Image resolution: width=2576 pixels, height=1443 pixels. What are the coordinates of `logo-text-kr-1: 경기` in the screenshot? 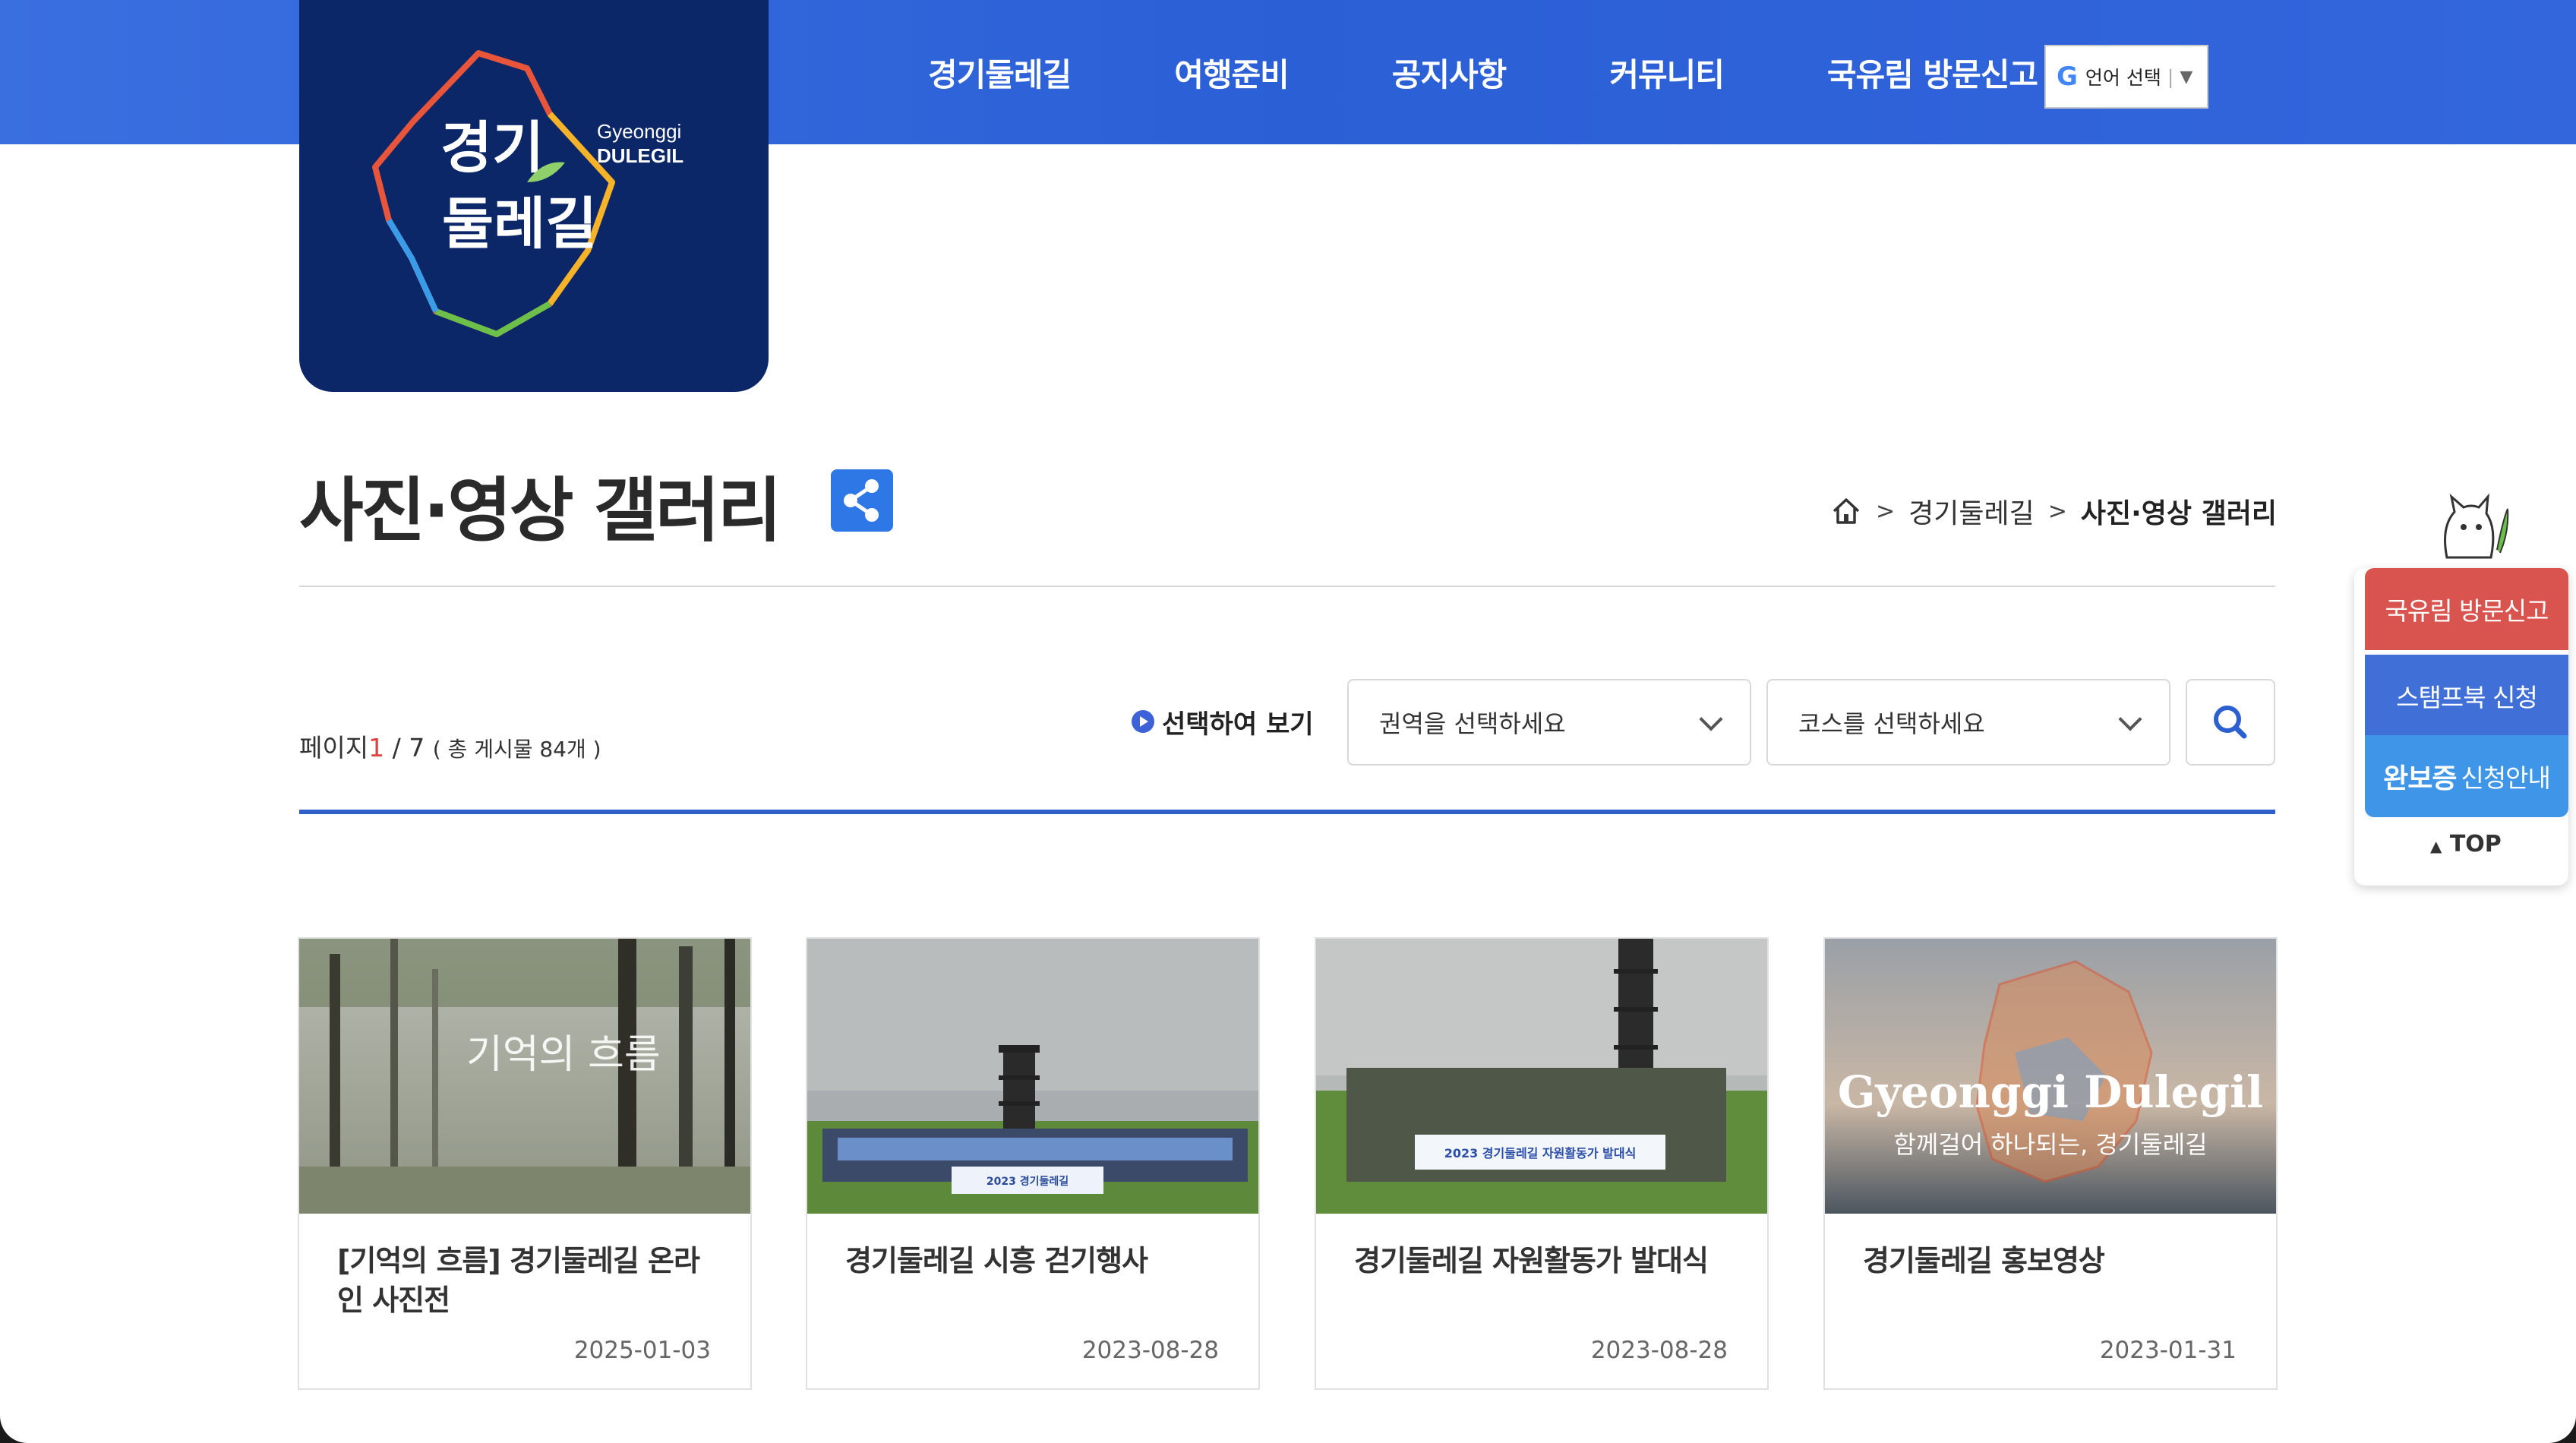 It's located at (492, 148).